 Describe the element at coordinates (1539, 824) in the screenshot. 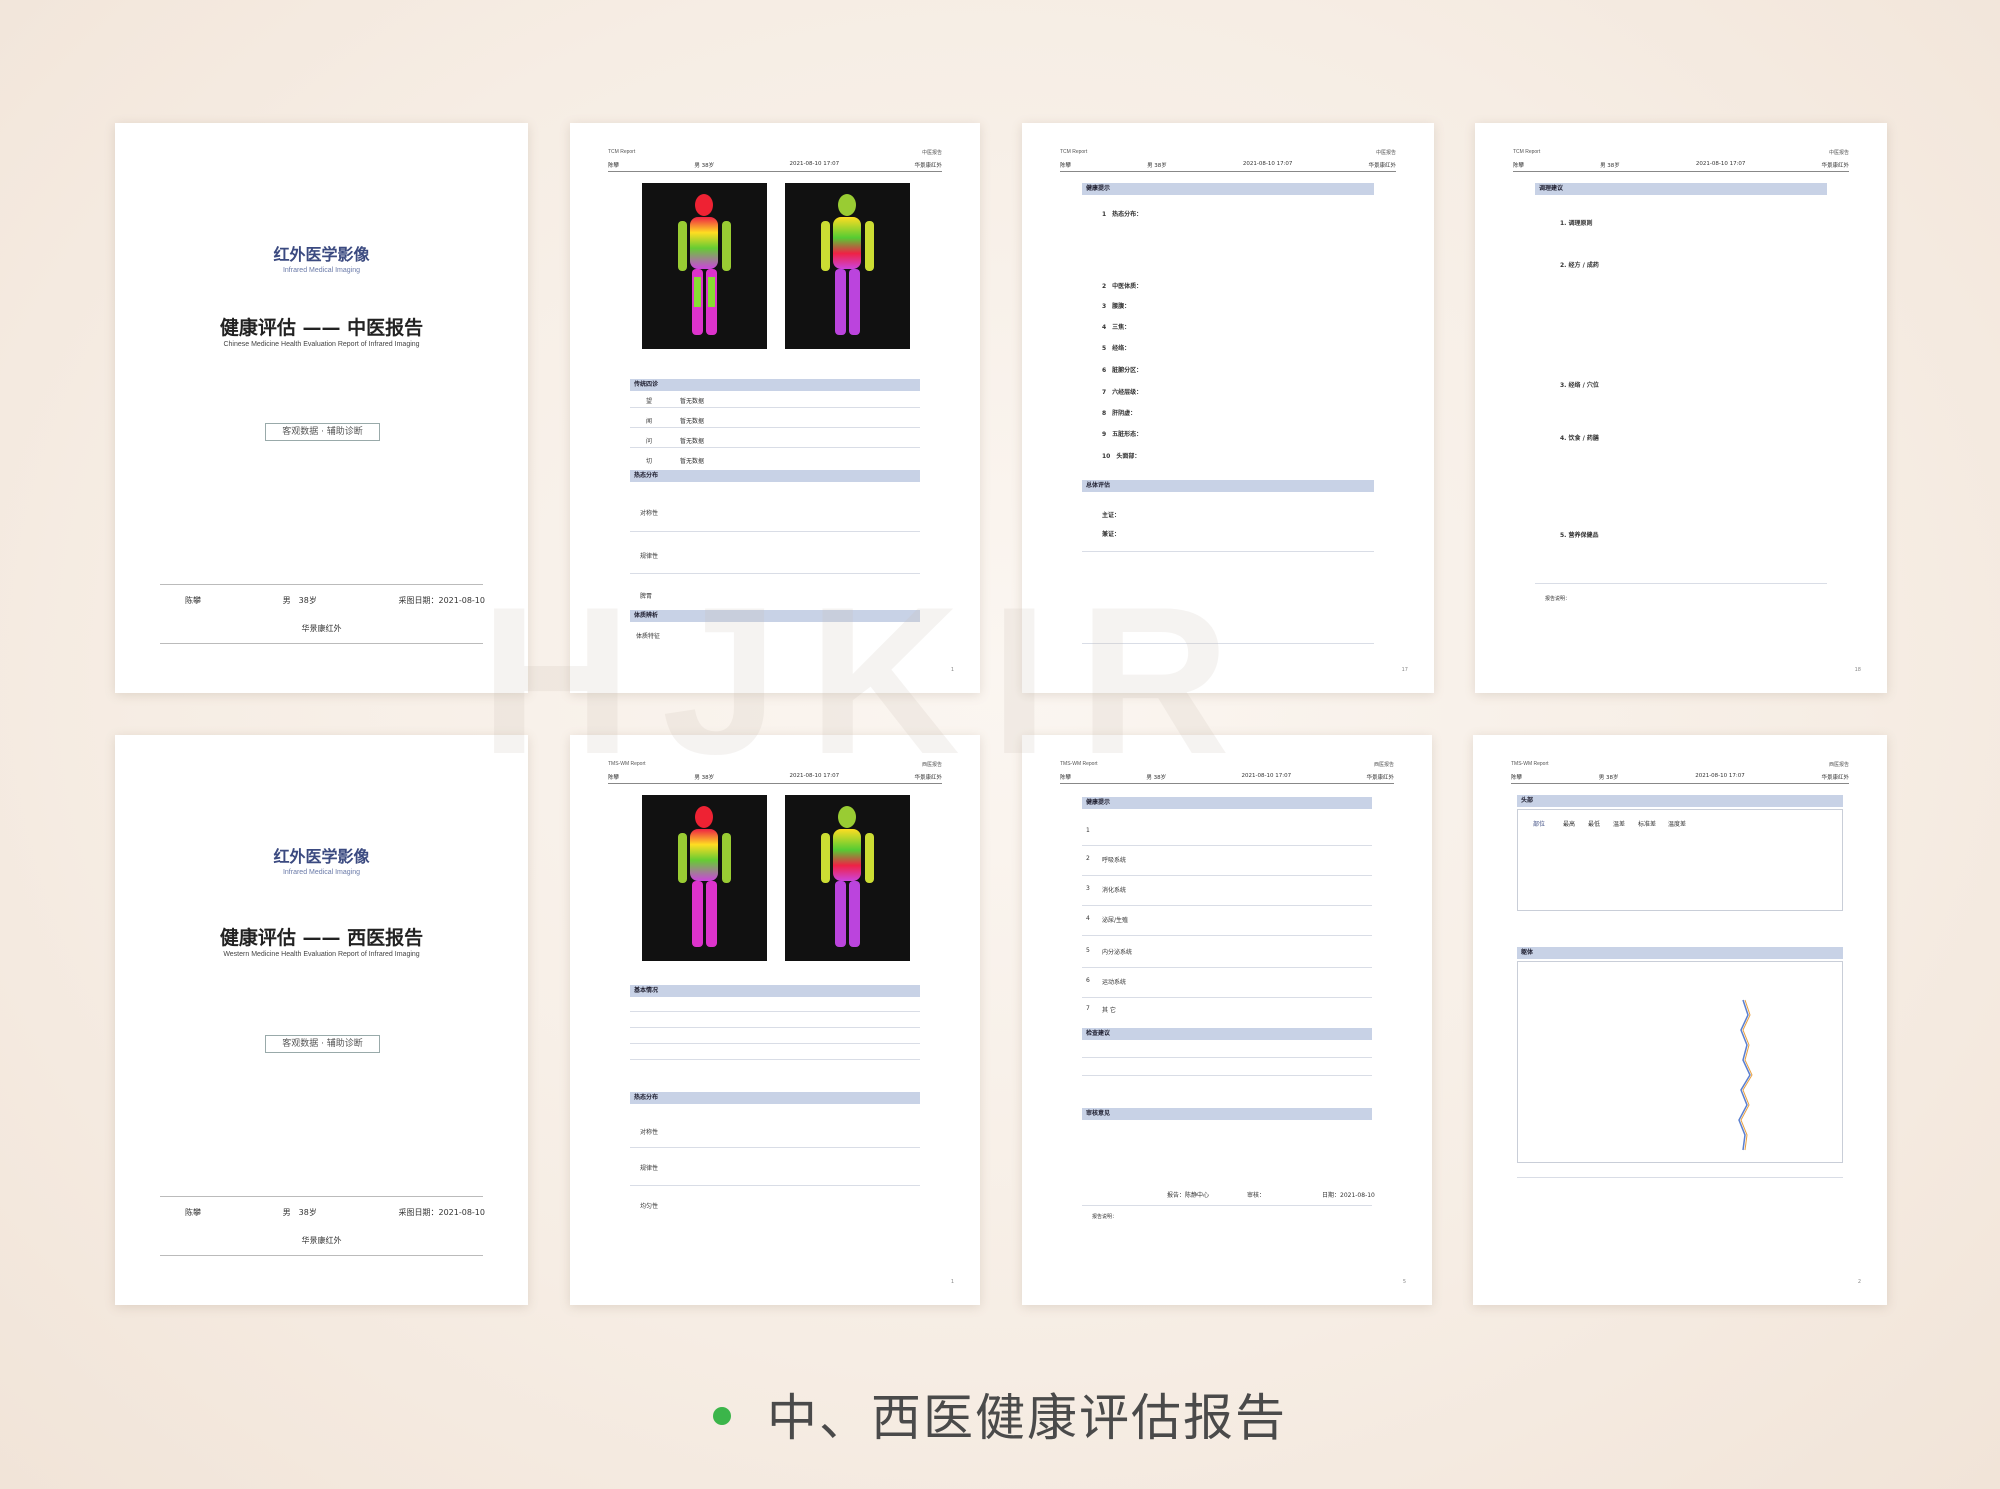

I see `col-header: 部位` at that location.